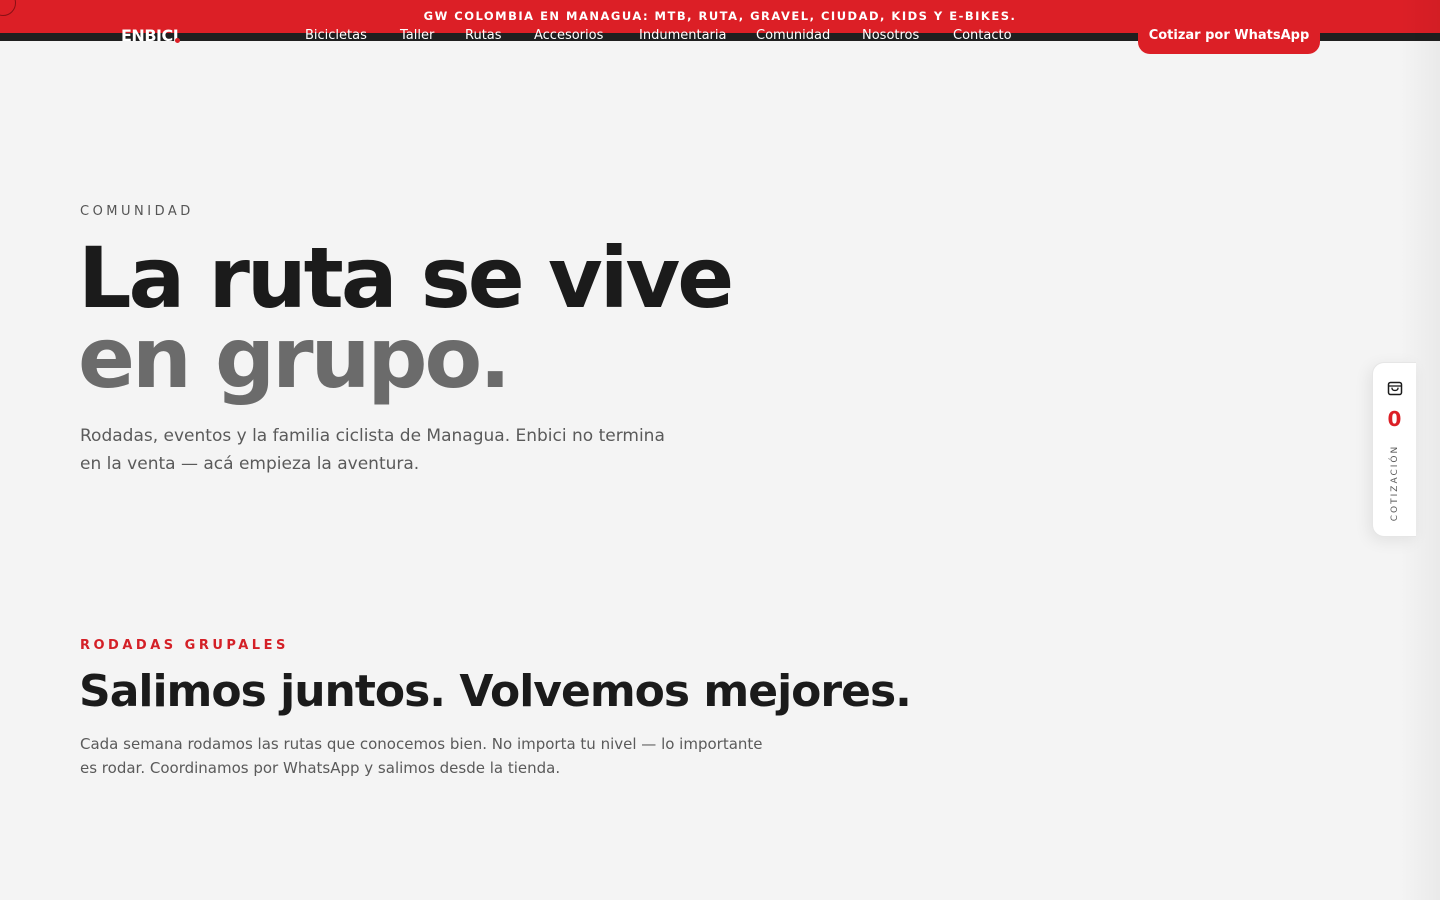 Image resolution: width=1440 pixels, height=900 pixels. What do you see at coordinates (177, 40) in the screenshot?
I see `logo-dot-icon` at bounding box center [177, 40].